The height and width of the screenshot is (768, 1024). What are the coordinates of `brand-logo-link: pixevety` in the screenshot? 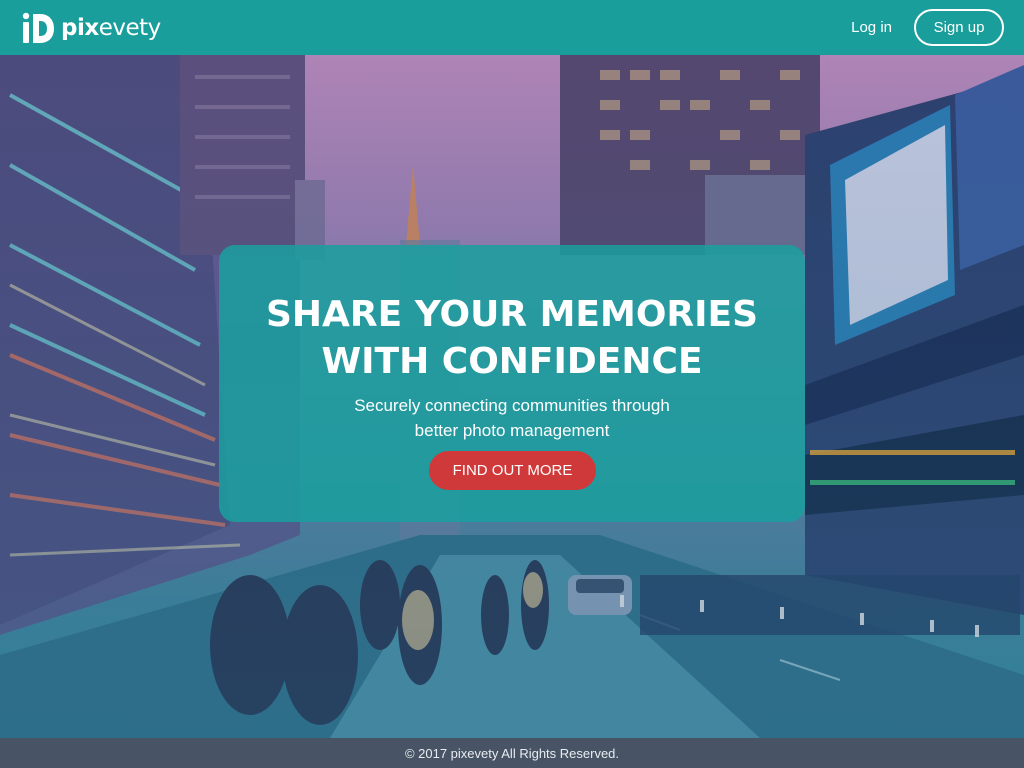 It's located at (89, 28).